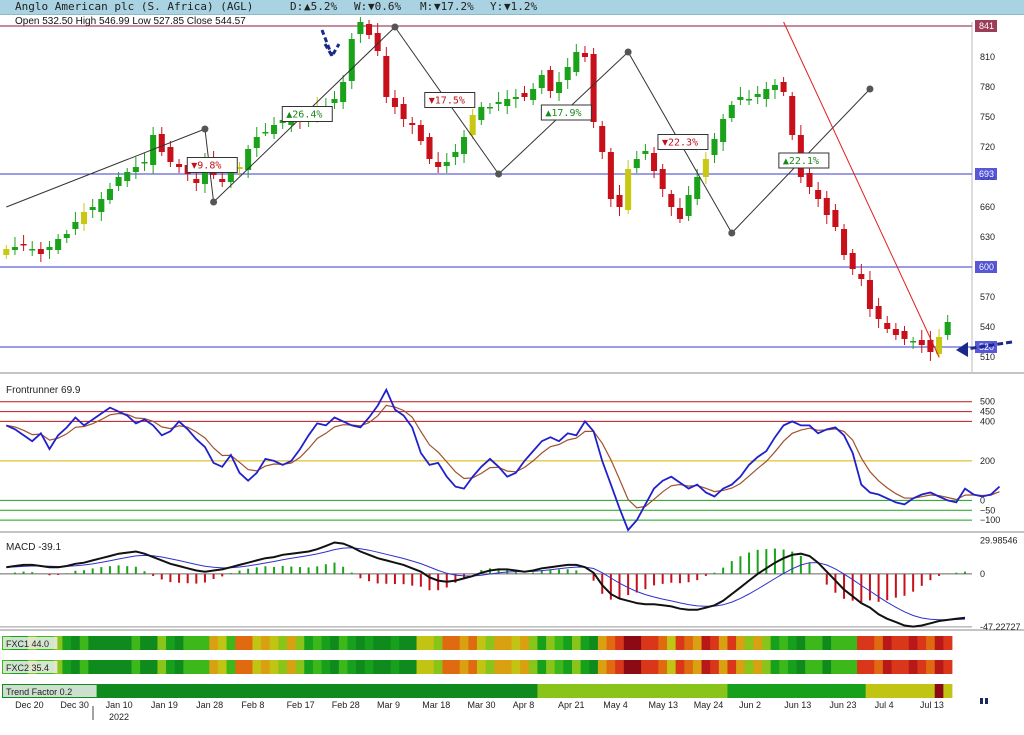  Describe the element at coordinates (206, 166) in the screenshot. I see `swing-label: ▼9.8%` at that location.